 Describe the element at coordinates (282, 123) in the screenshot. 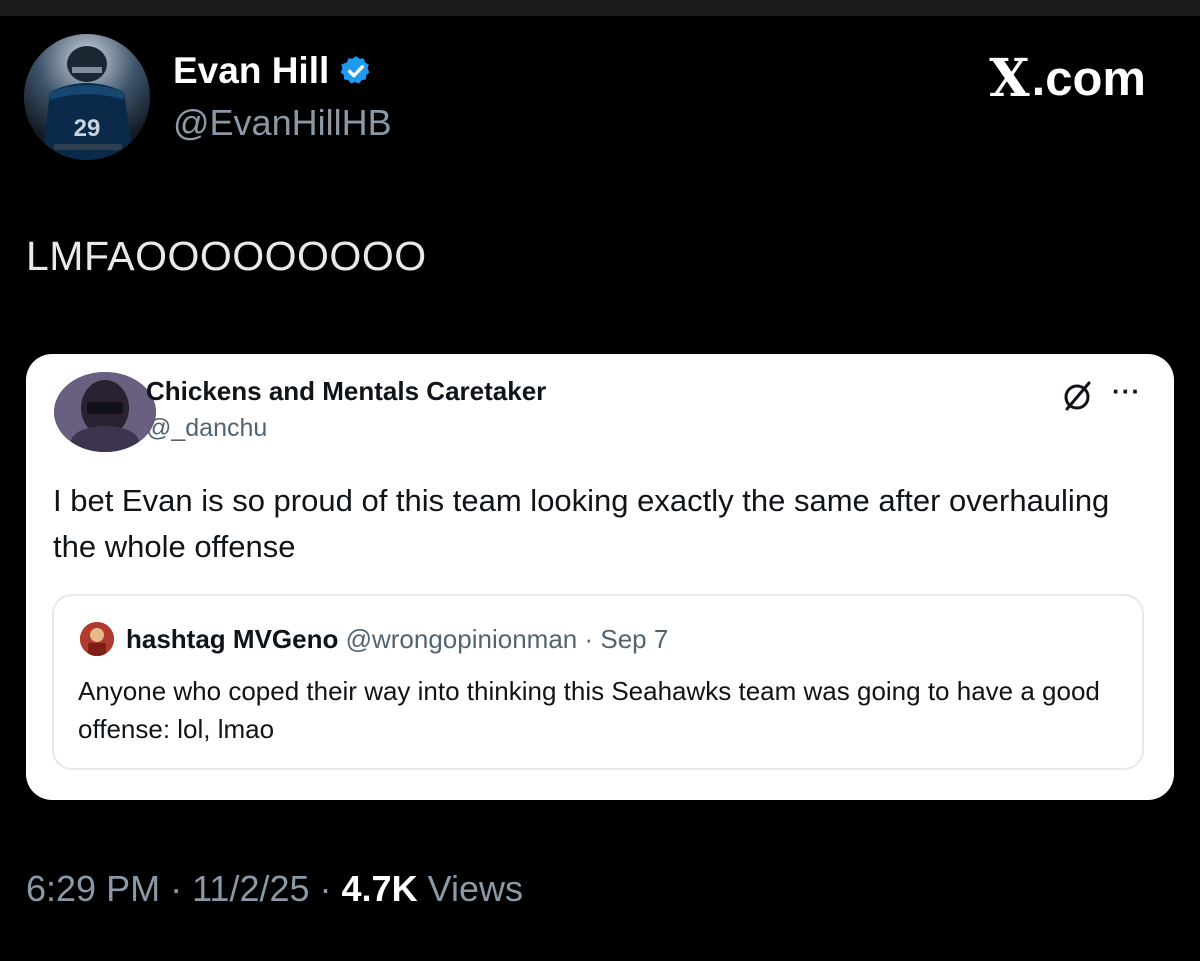

I see `author-handle: @EvanHillHB` at that location.